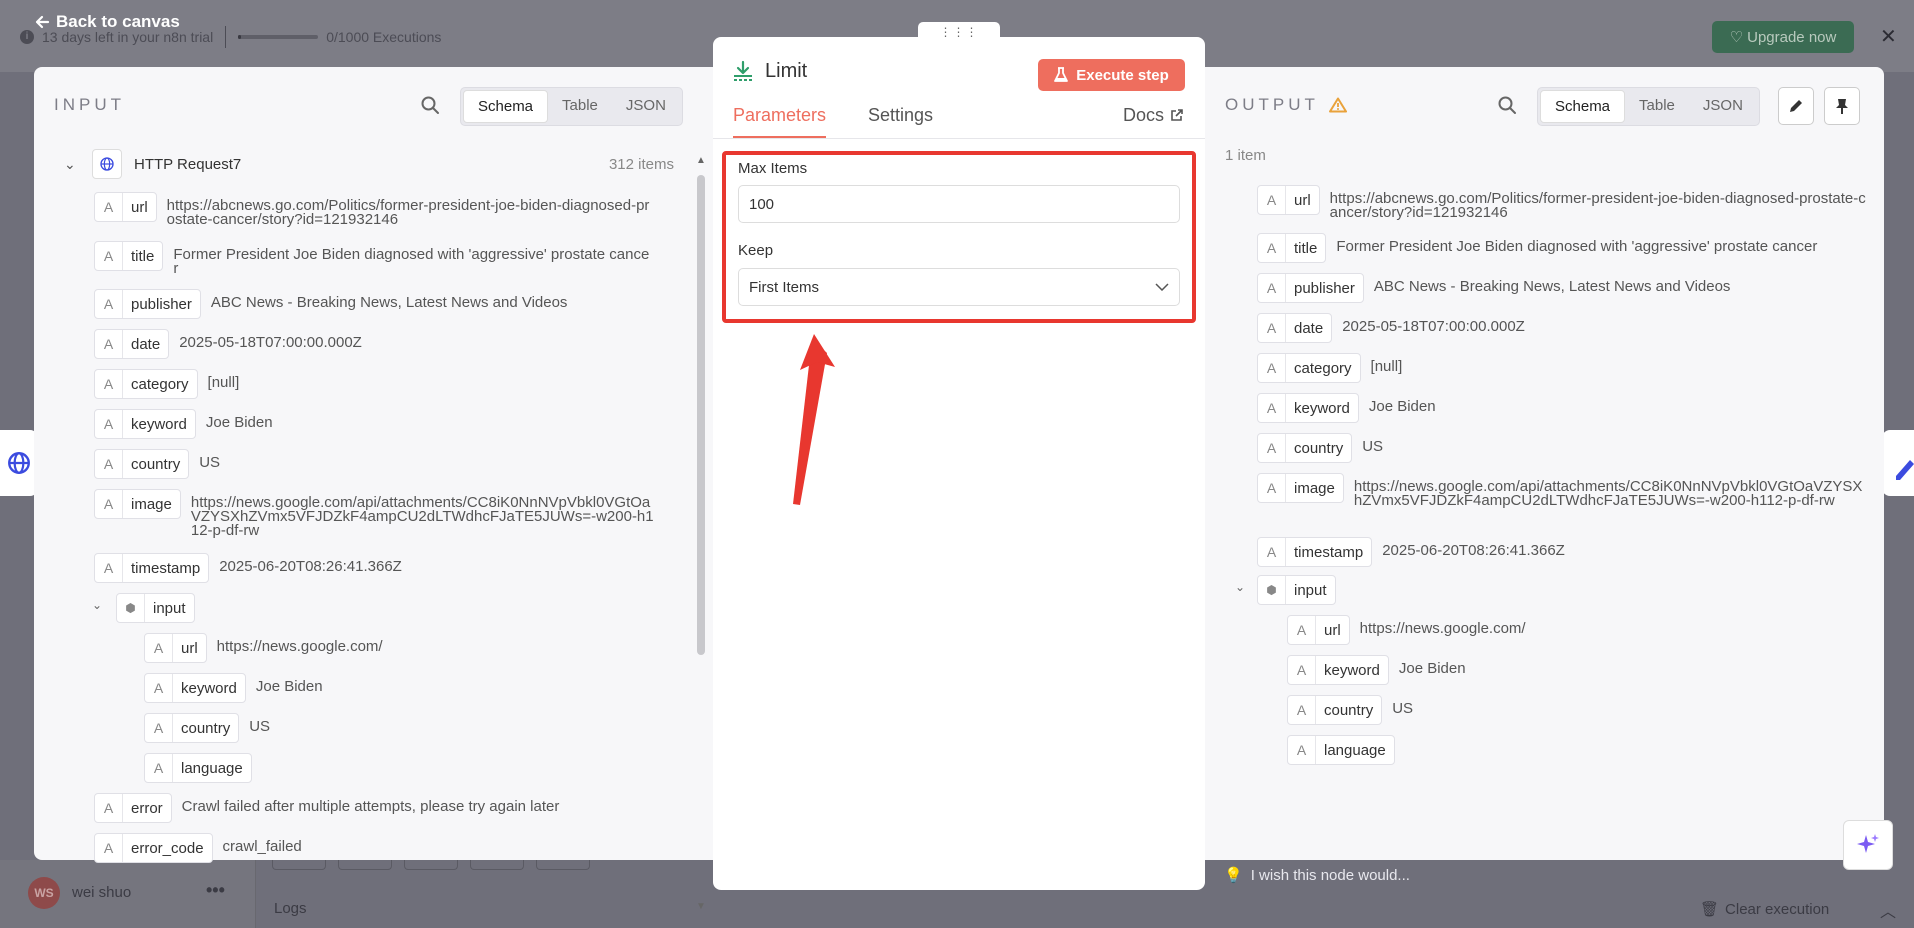 The image size is (1914, 928). I want to click on clear-execution-button: 🗑 Clear execution, so click(1764, 909).